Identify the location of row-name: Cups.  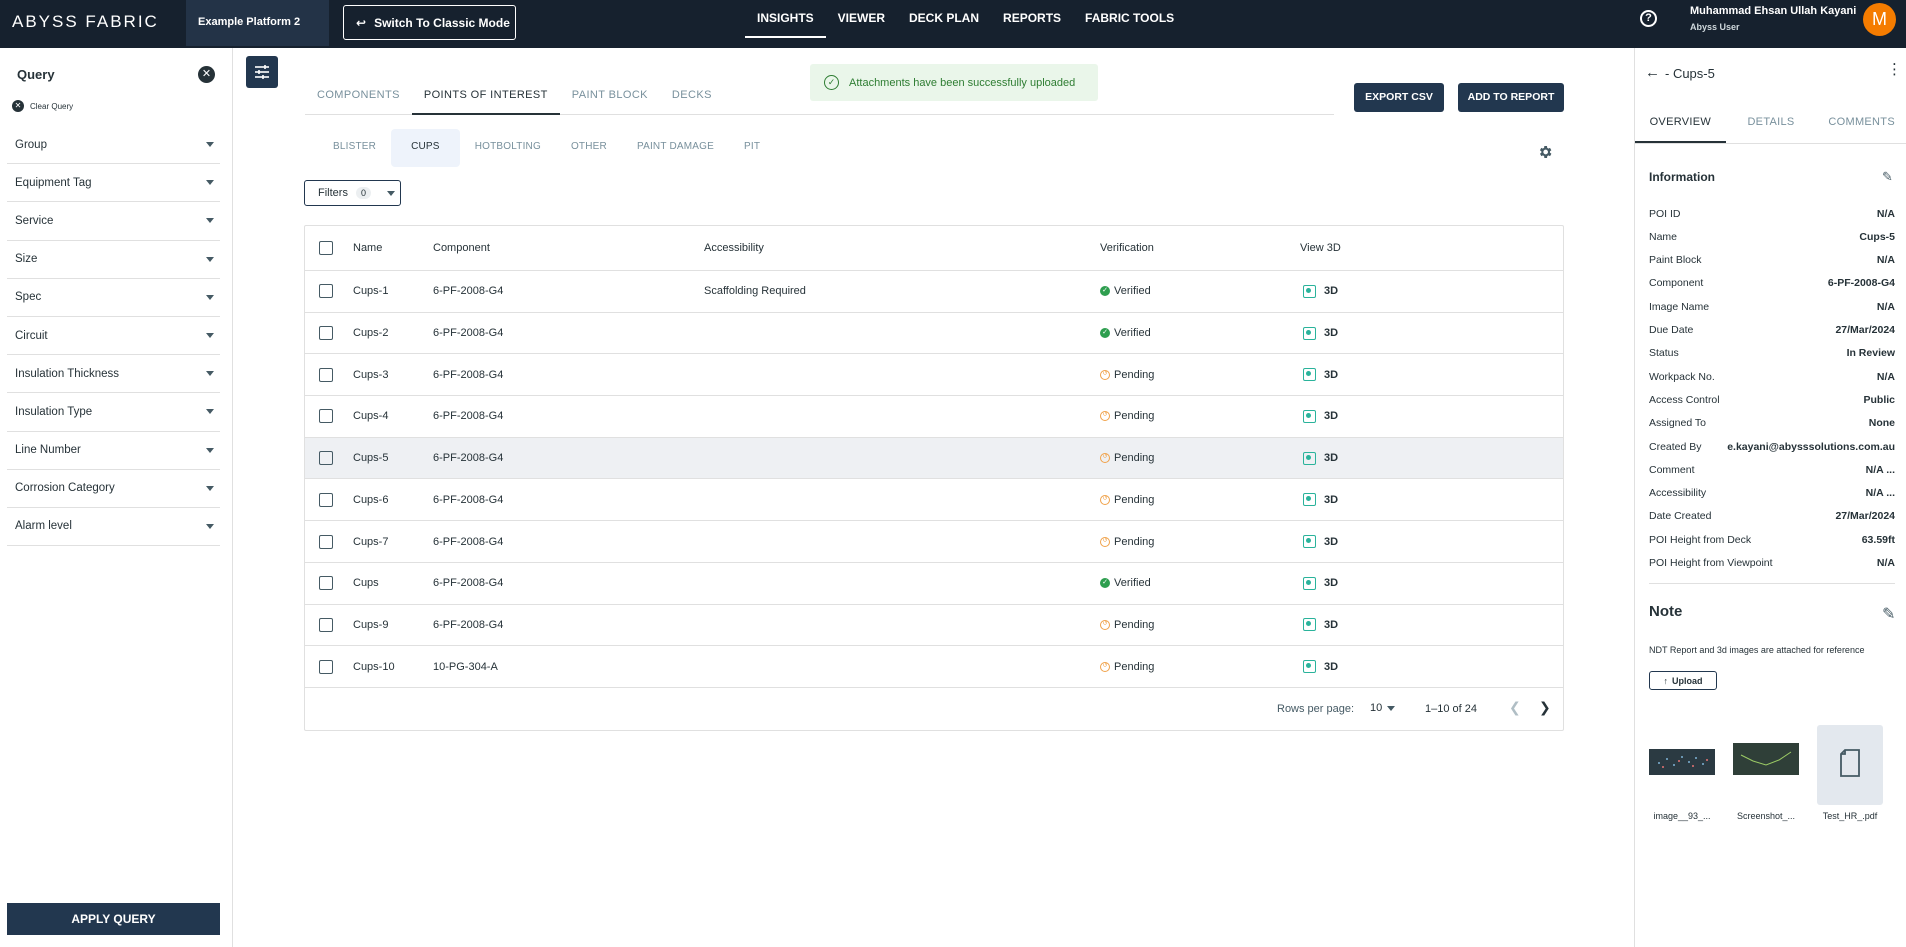
(366, 583).